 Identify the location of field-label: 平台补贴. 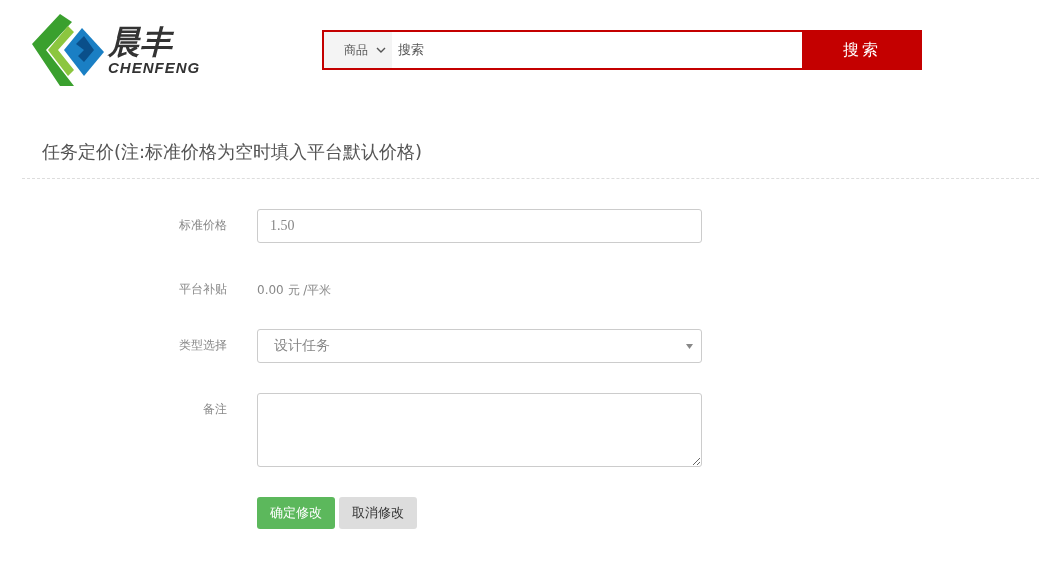
(202, 289).